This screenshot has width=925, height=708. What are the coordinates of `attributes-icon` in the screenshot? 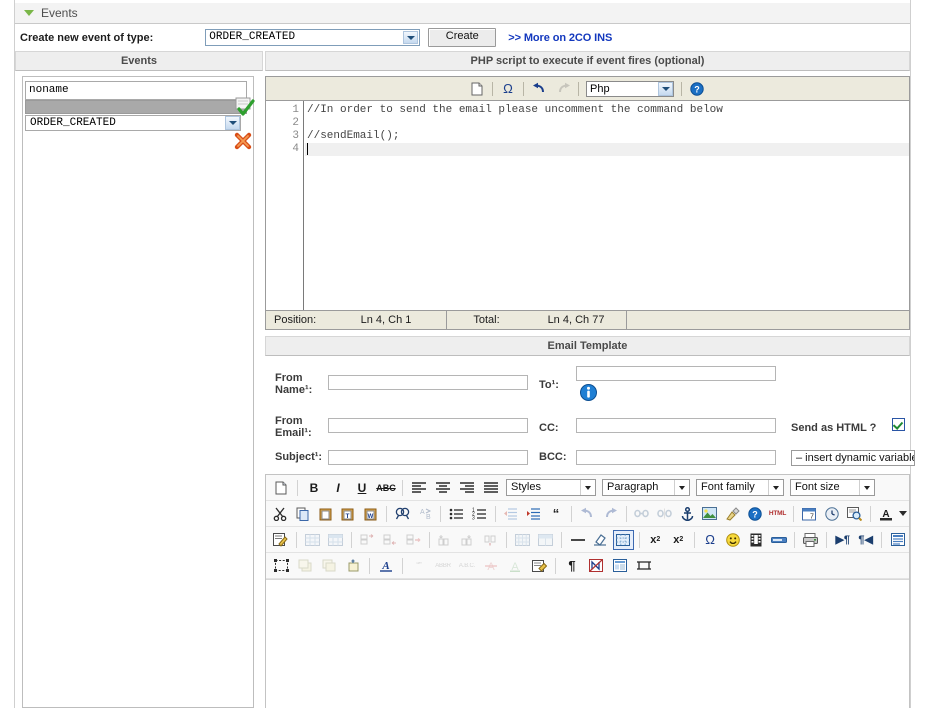 It's located at (539, 566).